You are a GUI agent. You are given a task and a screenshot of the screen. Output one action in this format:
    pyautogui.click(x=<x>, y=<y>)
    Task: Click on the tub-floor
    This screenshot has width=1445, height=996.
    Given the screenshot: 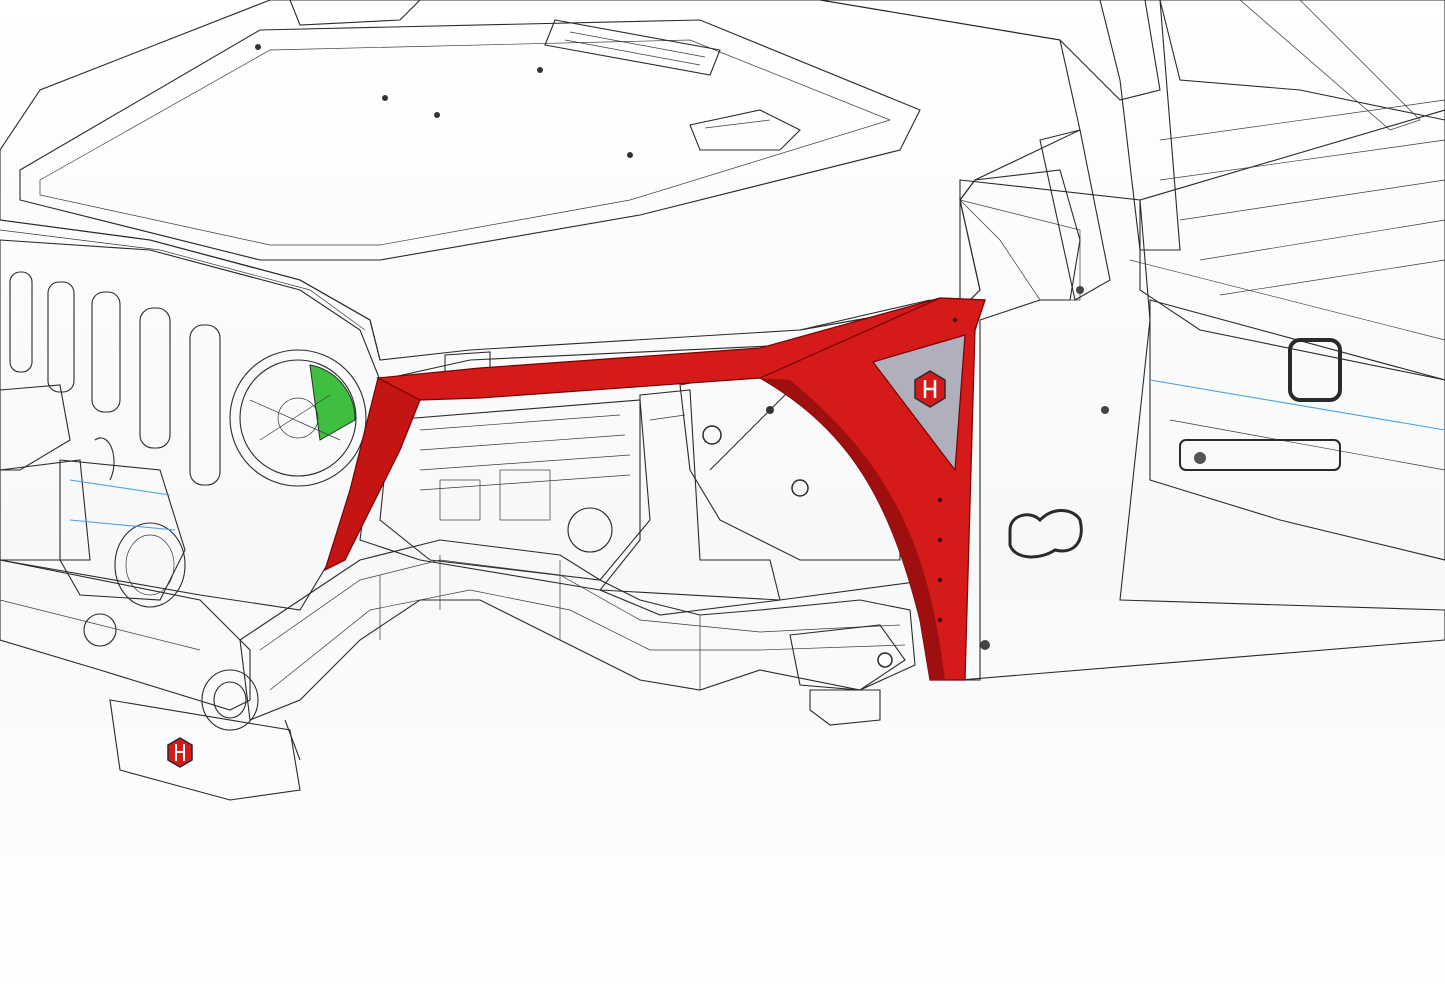 What is the action you would take?
    pyautogui.click(x=1292, y=330)
    